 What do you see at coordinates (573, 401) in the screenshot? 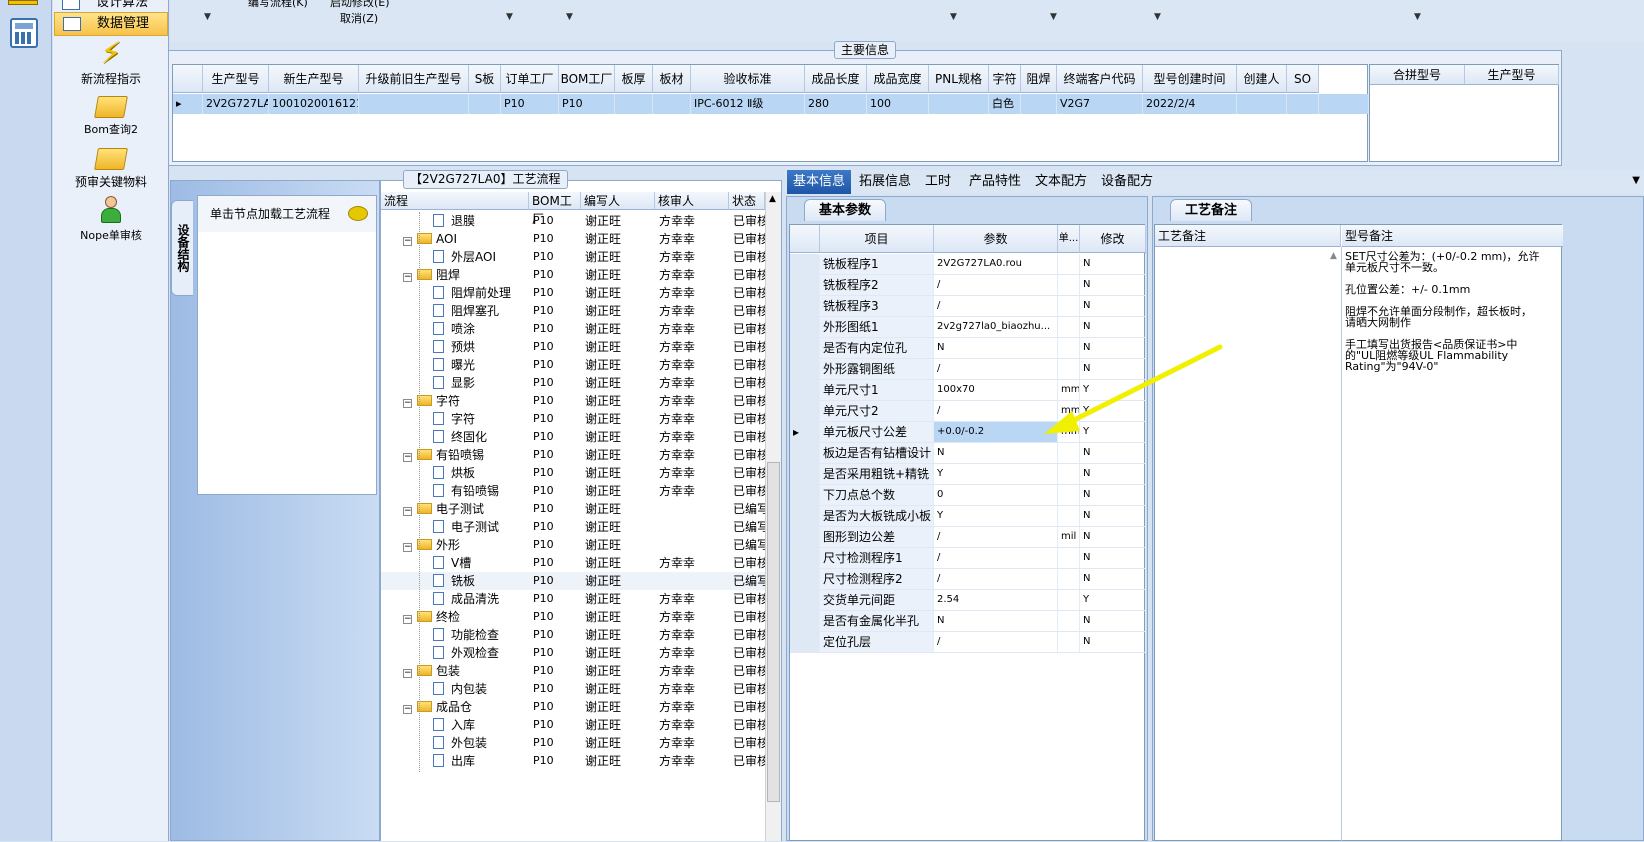
I see `tree-row: − 字符 P10 谢正旺 方幸幸 已审核` at bounding box center [573, 401].